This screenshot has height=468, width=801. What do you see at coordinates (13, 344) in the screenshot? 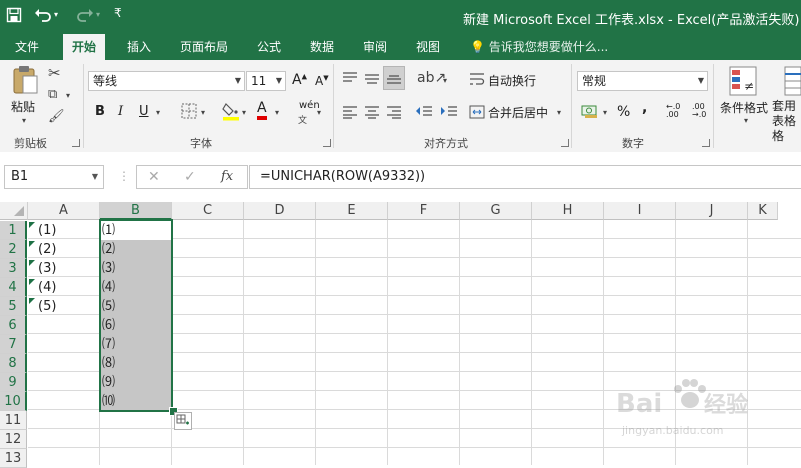
I see `row-header-7: 7` at bounding box center [13, 344].